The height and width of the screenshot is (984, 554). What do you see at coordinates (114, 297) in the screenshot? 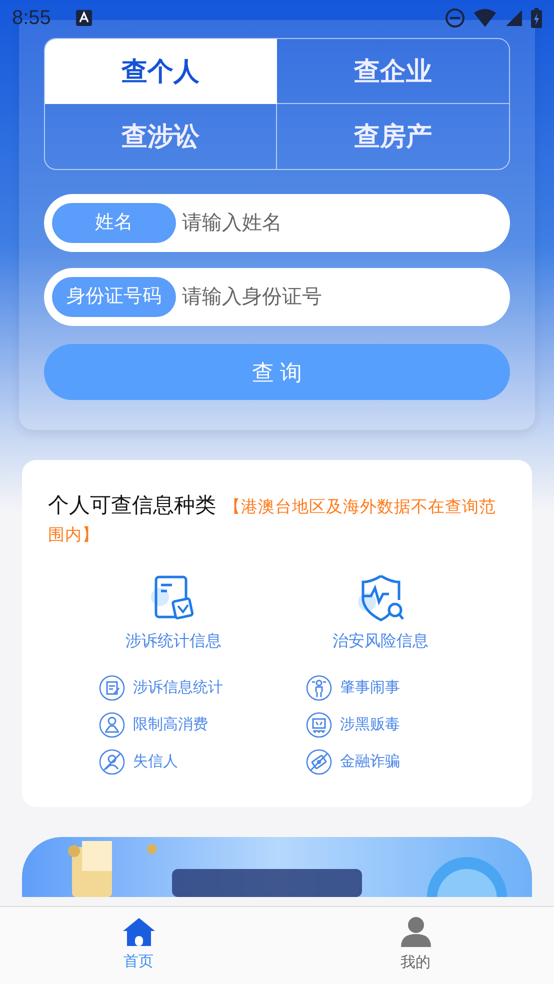
I see `field-label: 身份证号码` at bounding box center [114, 297].